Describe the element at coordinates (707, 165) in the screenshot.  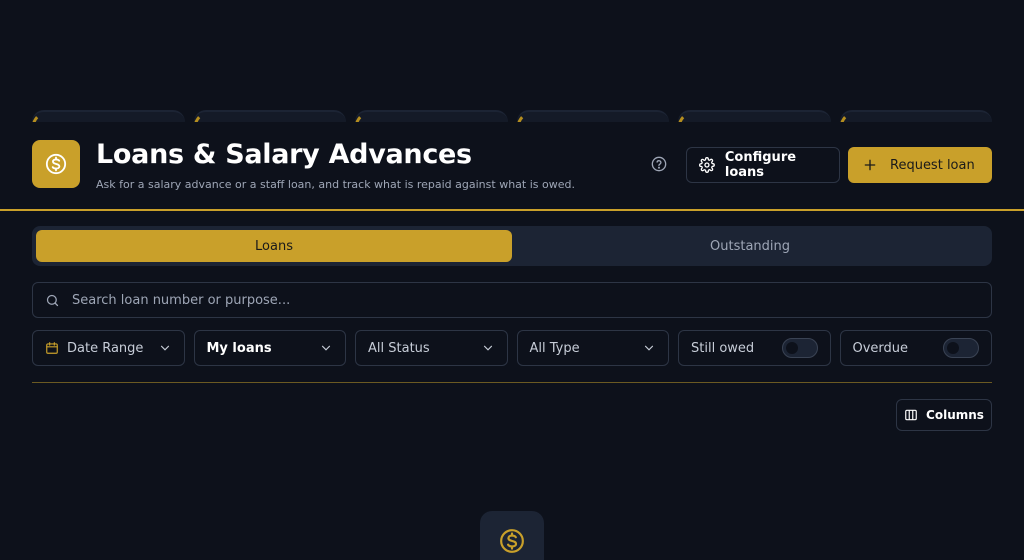
I see `gear-icon` at that location.